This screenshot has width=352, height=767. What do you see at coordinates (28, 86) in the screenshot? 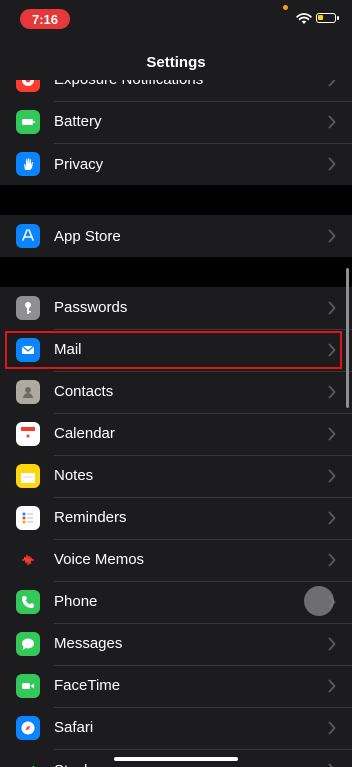
I see `exposure-icon` at bounding box center [28, 86].